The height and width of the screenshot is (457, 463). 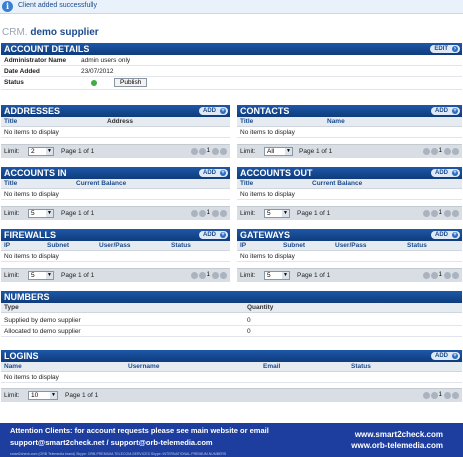 I want to click on footer-link-orb-telemedia: www.orb-telemedia.com, so click(x=397, y=445).